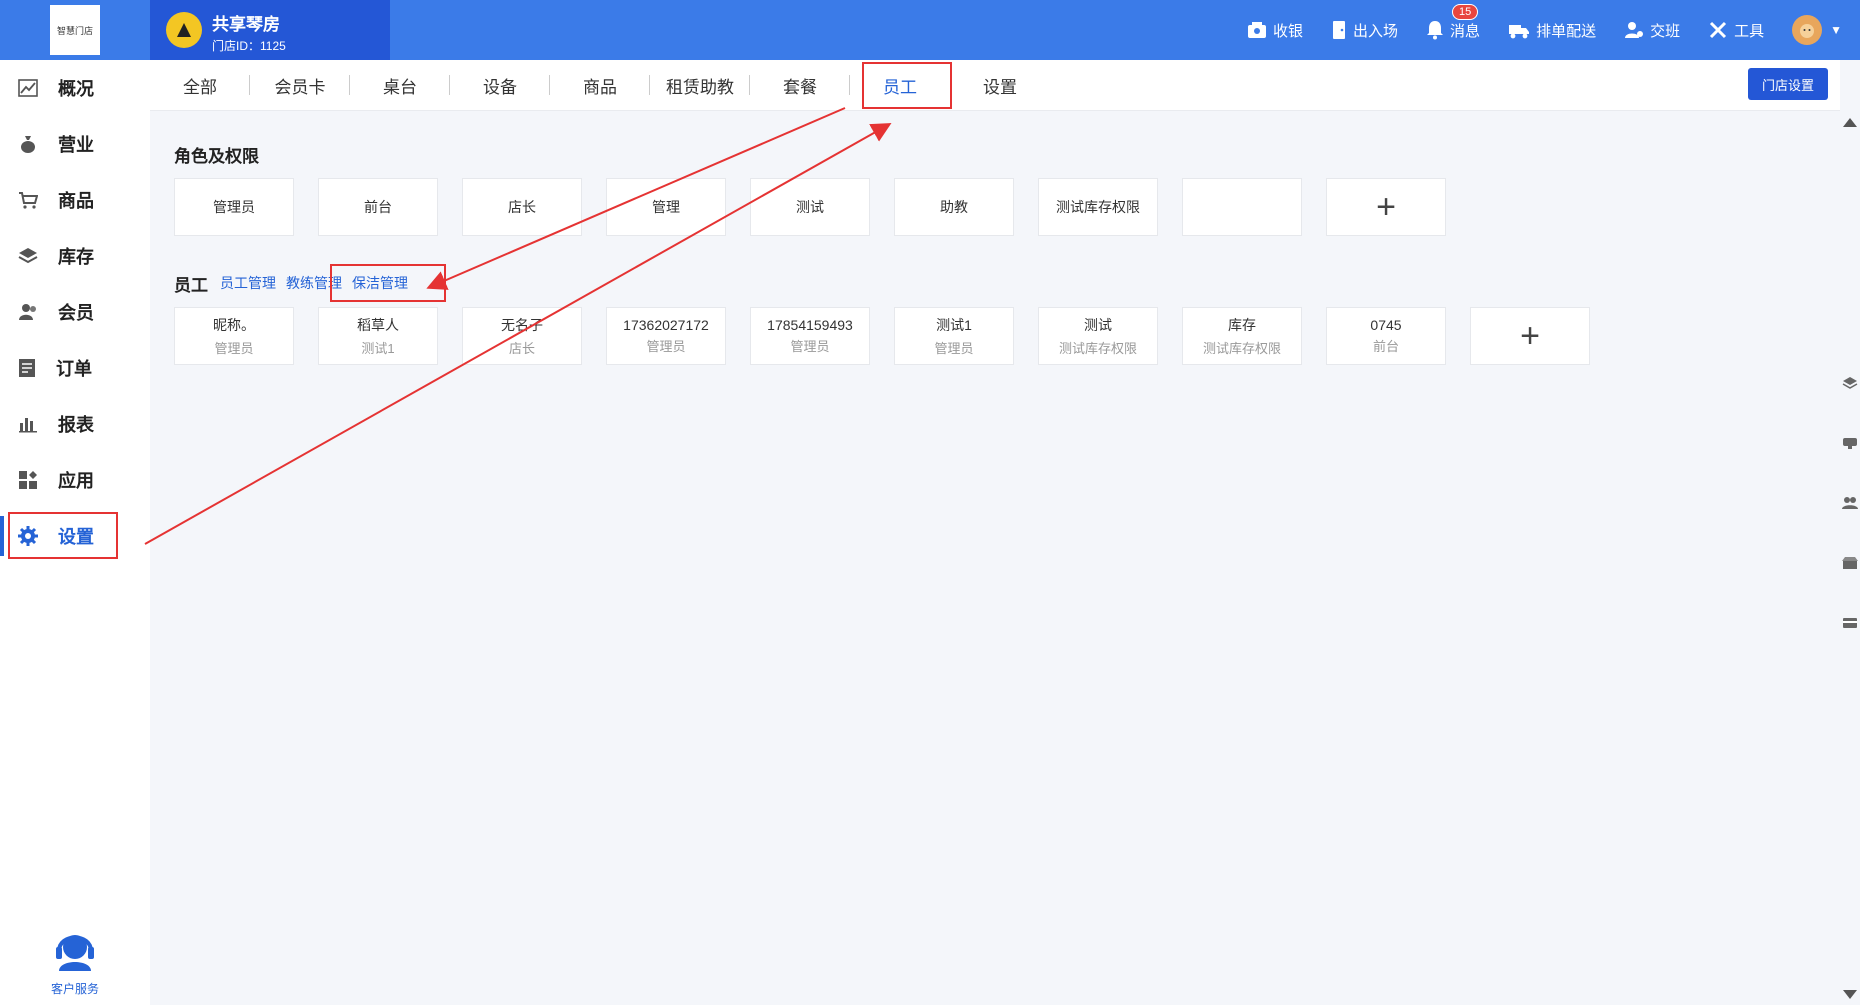 This screenshot has width=1860, height=1005. What do you see at coordinates (500, 85) in the screenshot?
I see `tab-devices: 设备` at bounding box center [500, 85].